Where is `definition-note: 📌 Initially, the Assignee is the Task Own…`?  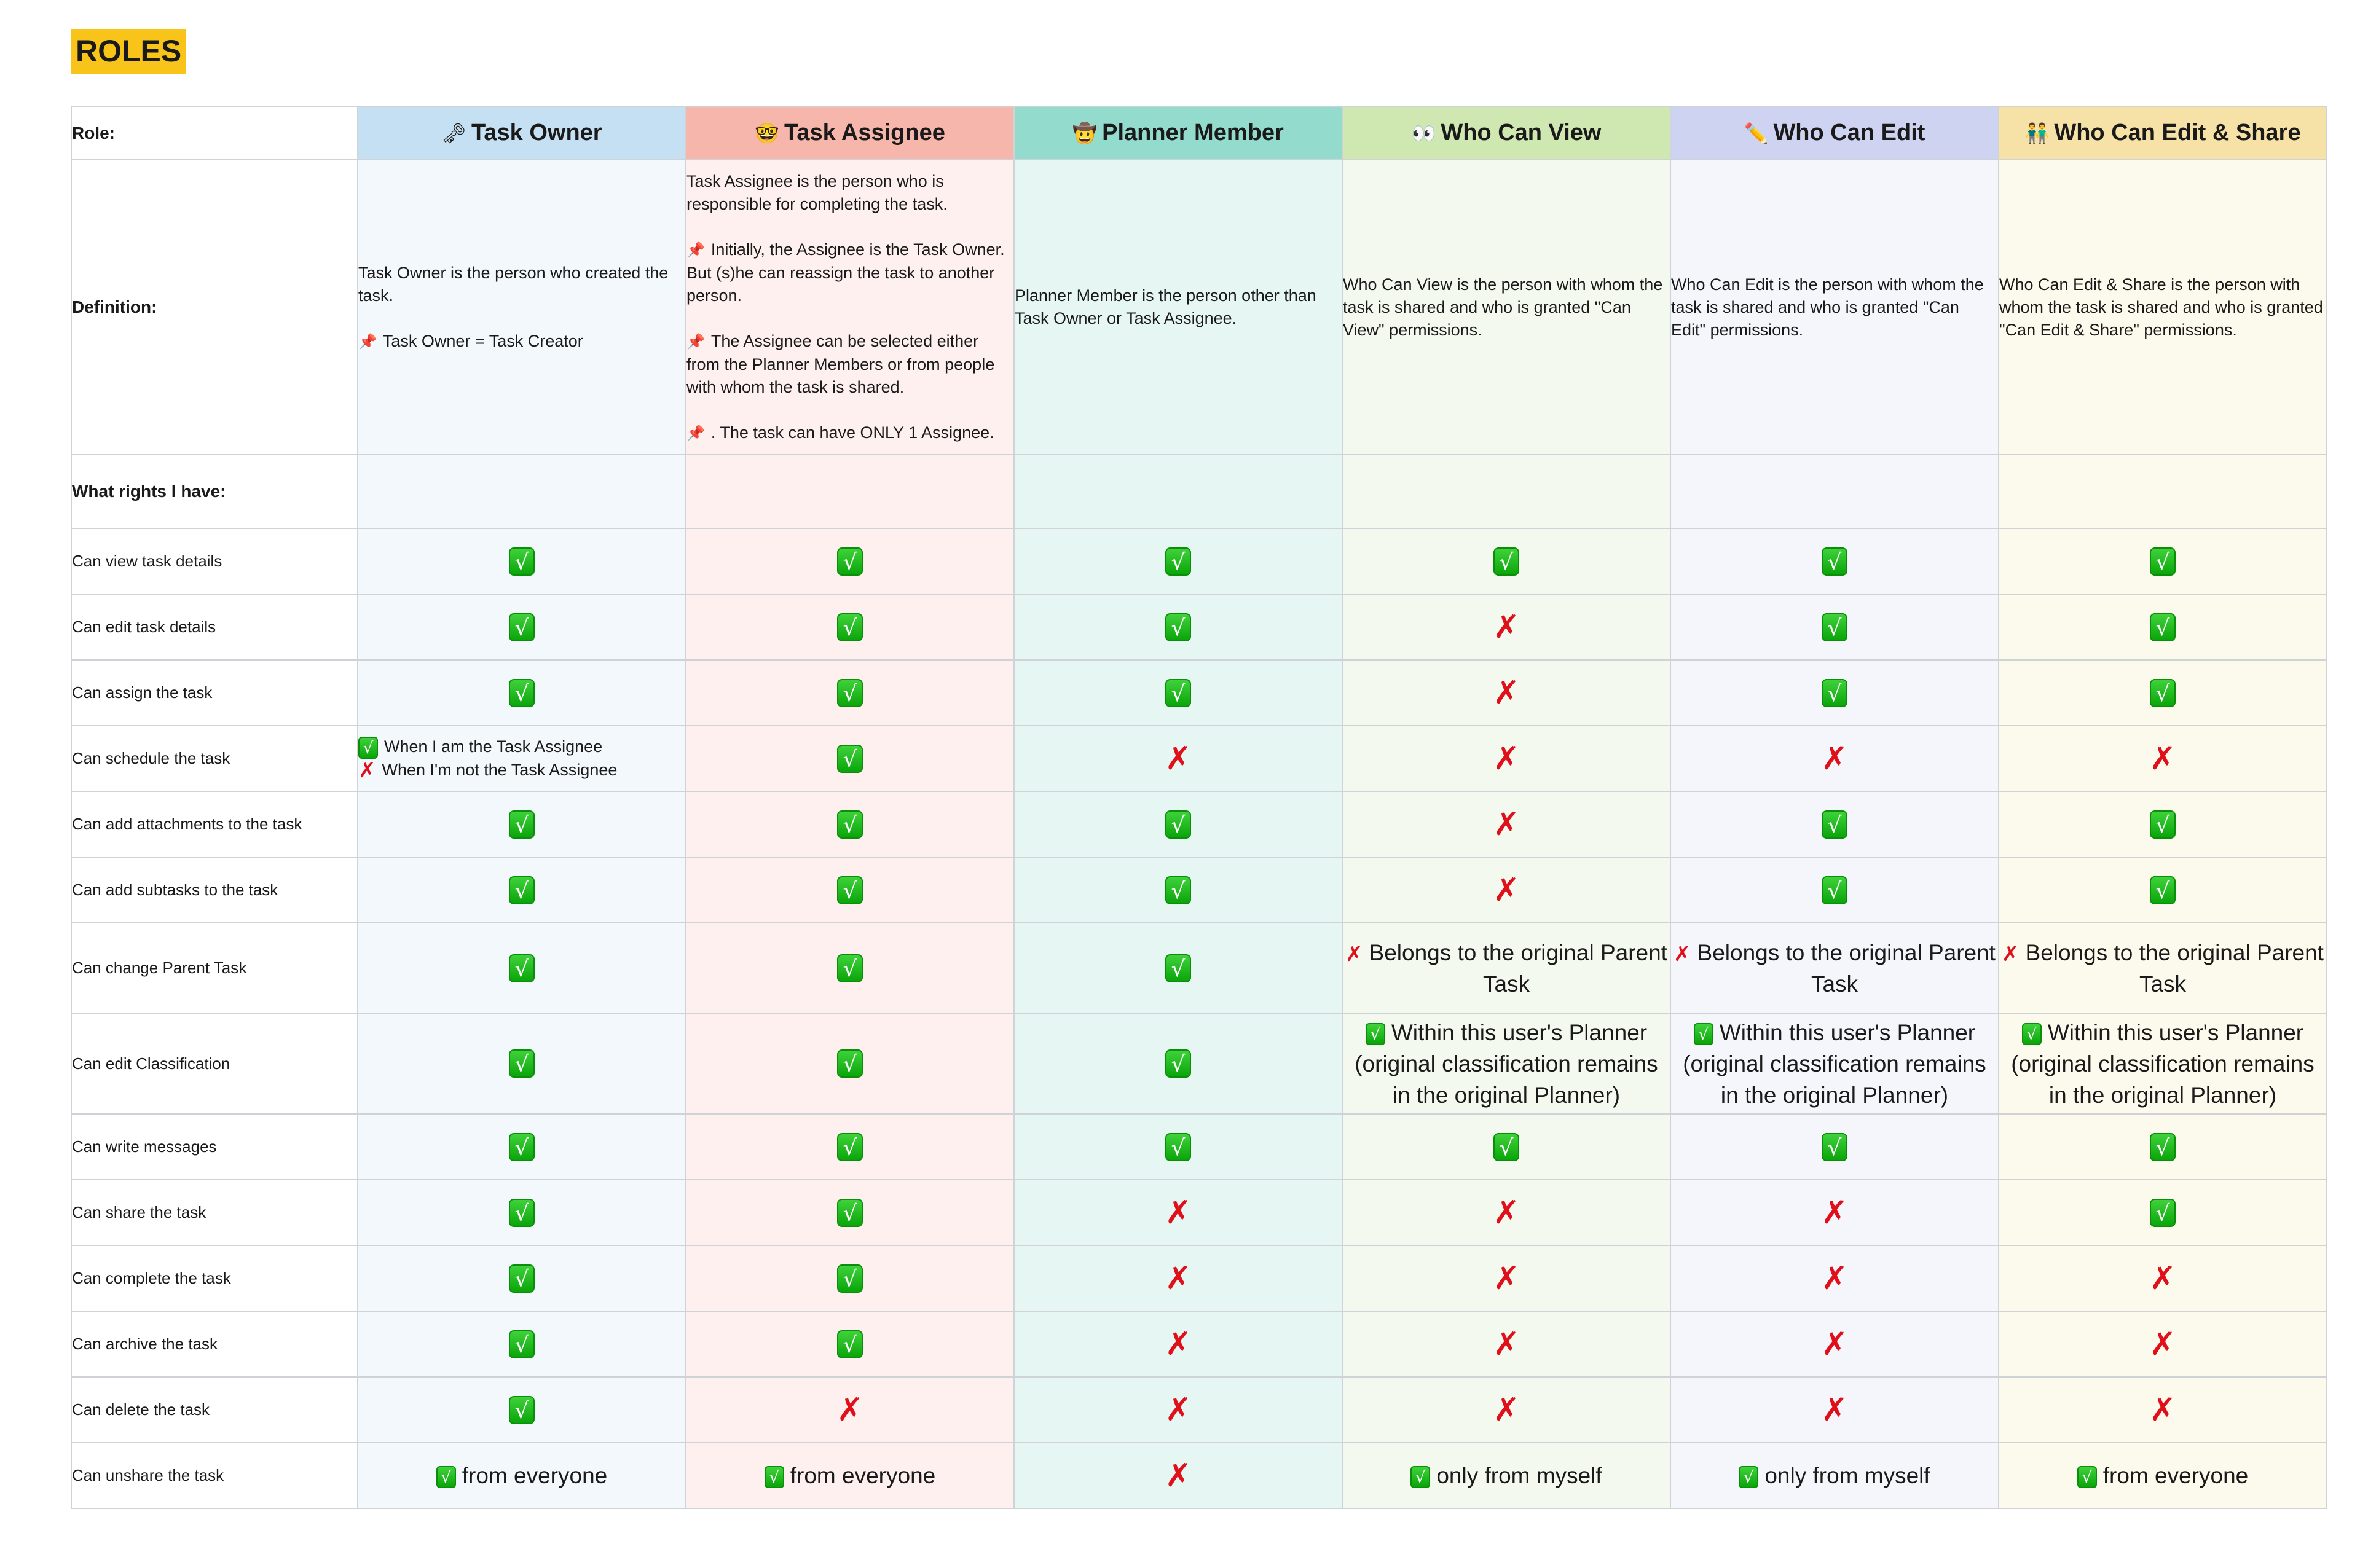
definition-note: 📌 Initially, the Assignee is the Task Own… is located at coordinates (850, 272).